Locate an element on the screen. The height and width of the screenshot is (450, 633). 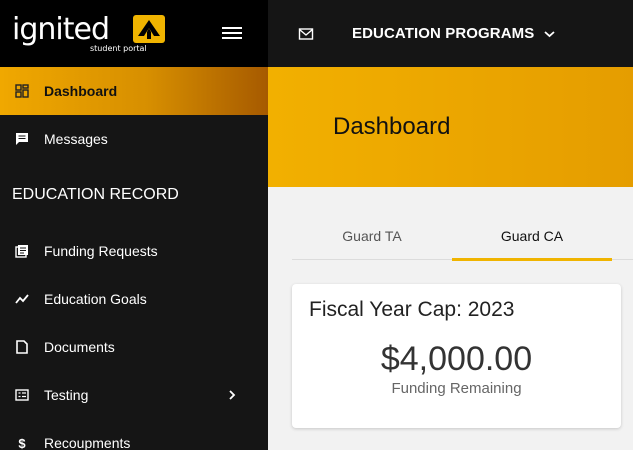
message-icon is located at coordinates (22, 139).